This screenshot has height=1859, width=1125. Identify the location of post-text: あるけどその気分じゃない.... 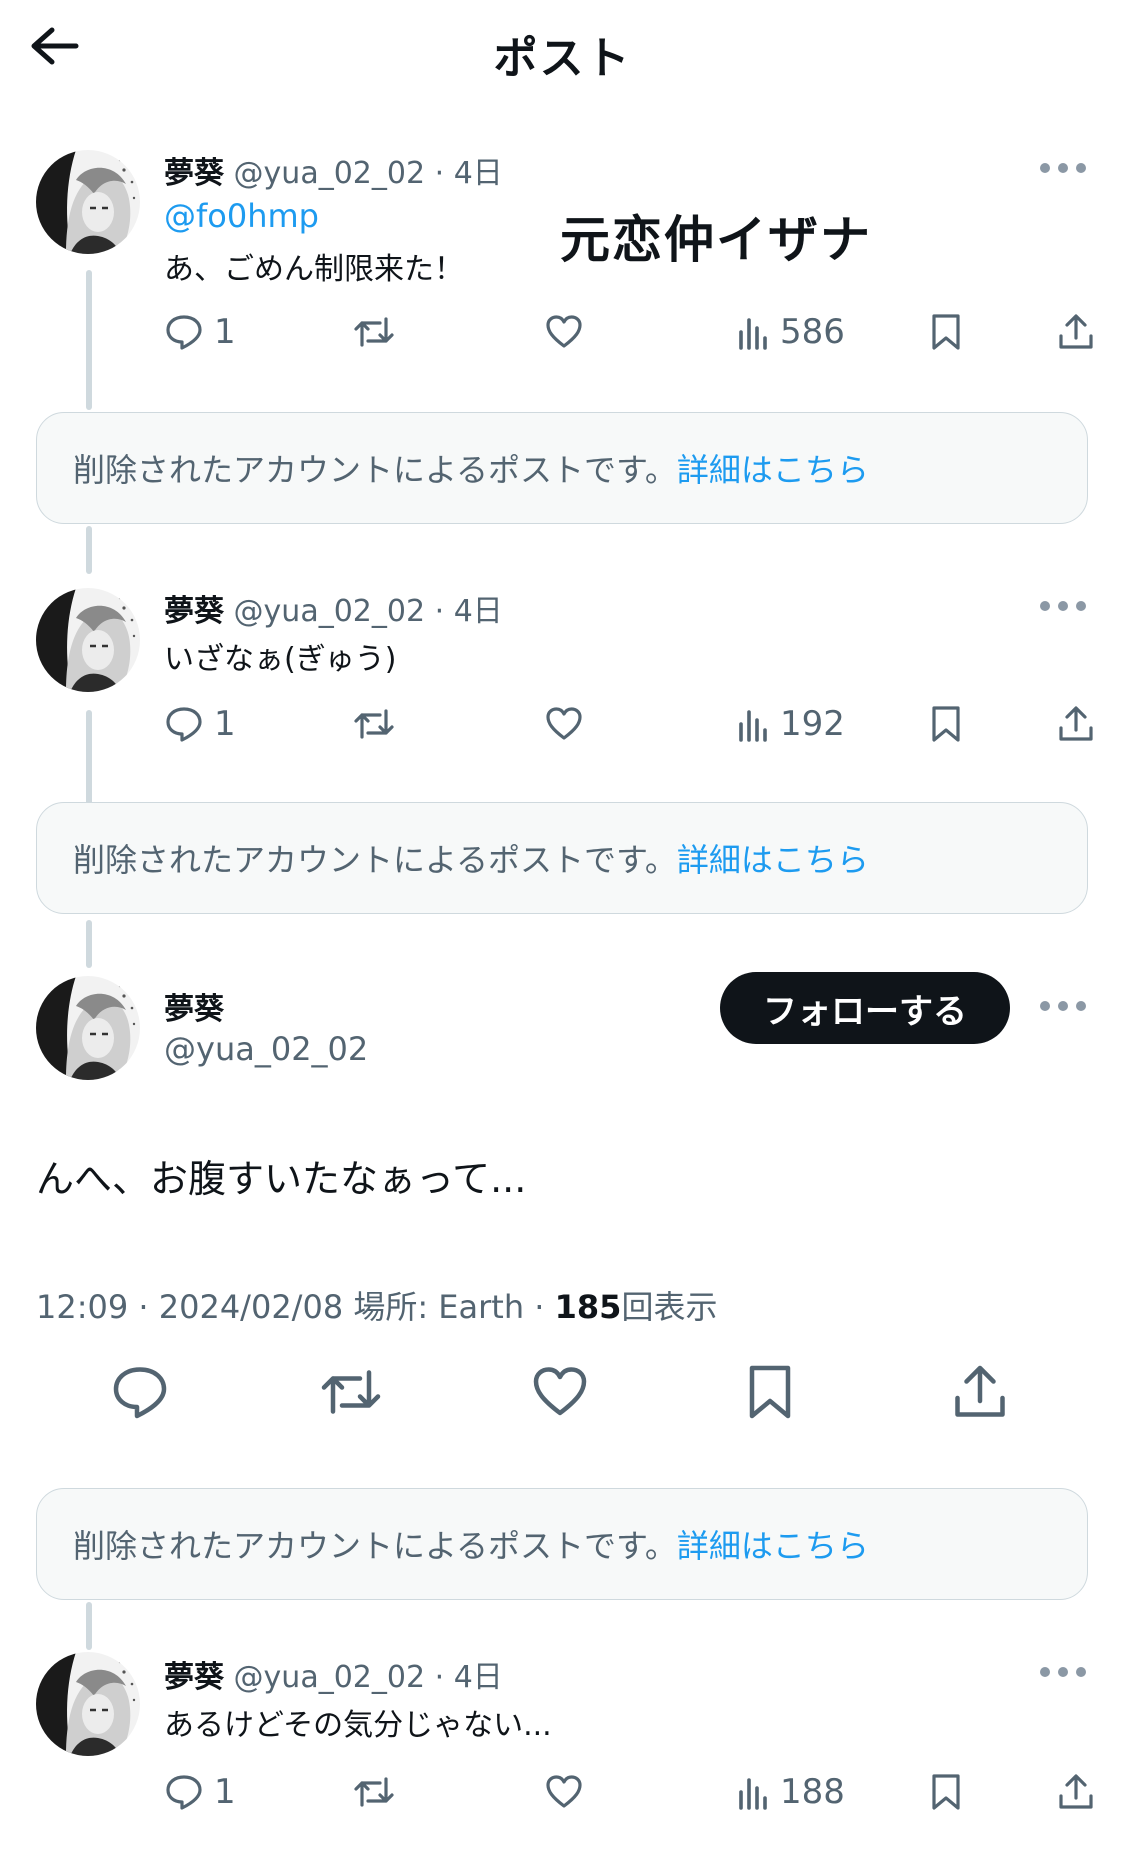
(358, 1725).